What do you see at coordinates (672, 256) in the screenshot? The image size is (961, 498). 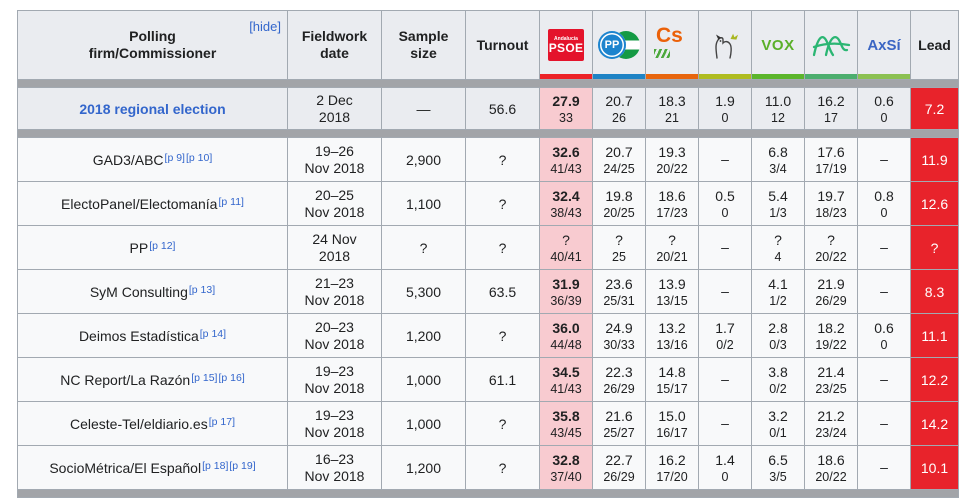 I see `seat-projection: 20/21` at bounding box center [672, 256].